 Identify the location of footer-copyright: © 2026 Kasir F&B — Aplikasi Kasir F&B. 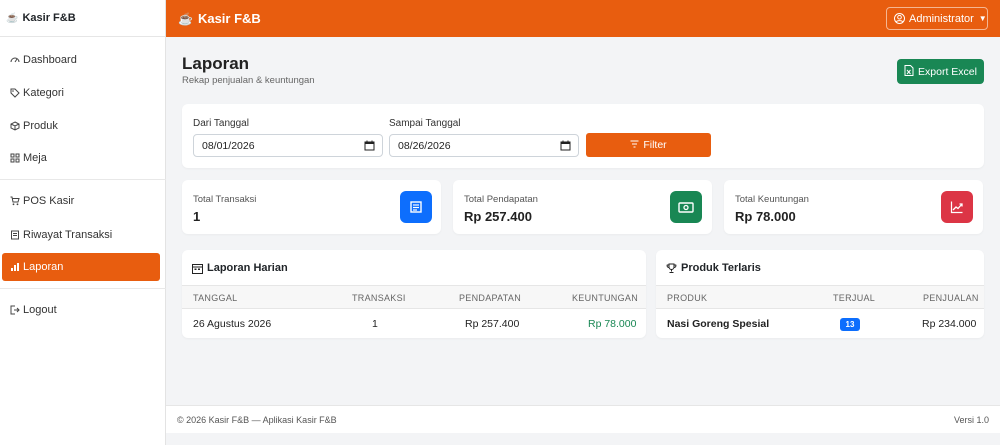
(257, 420).